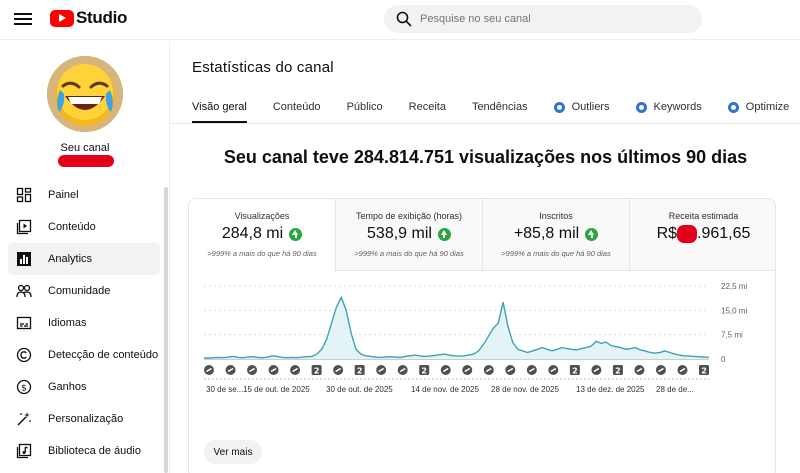  Describe the element at coordinates (24, 259) in the screenshot. I see `analytics-icon` at that location.